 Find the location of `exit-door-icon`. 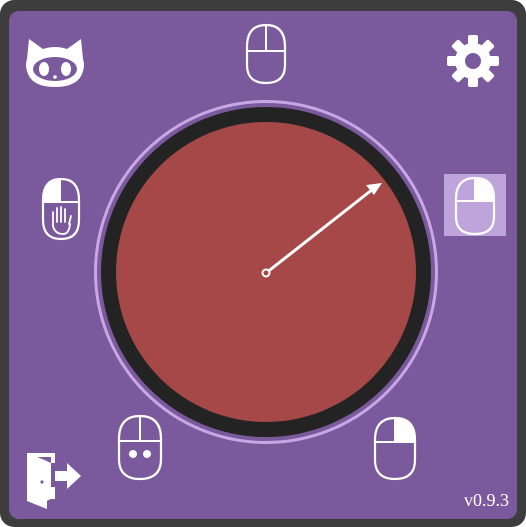

exit-door-icon is located at coordinates (53, 479).